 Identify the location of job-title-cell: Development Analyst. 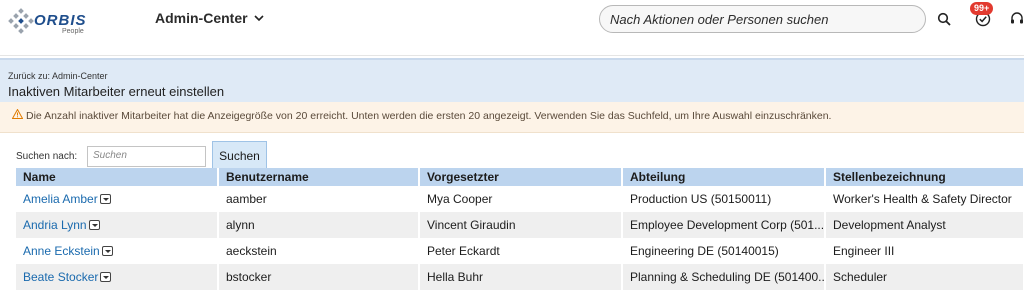
(924, 225).